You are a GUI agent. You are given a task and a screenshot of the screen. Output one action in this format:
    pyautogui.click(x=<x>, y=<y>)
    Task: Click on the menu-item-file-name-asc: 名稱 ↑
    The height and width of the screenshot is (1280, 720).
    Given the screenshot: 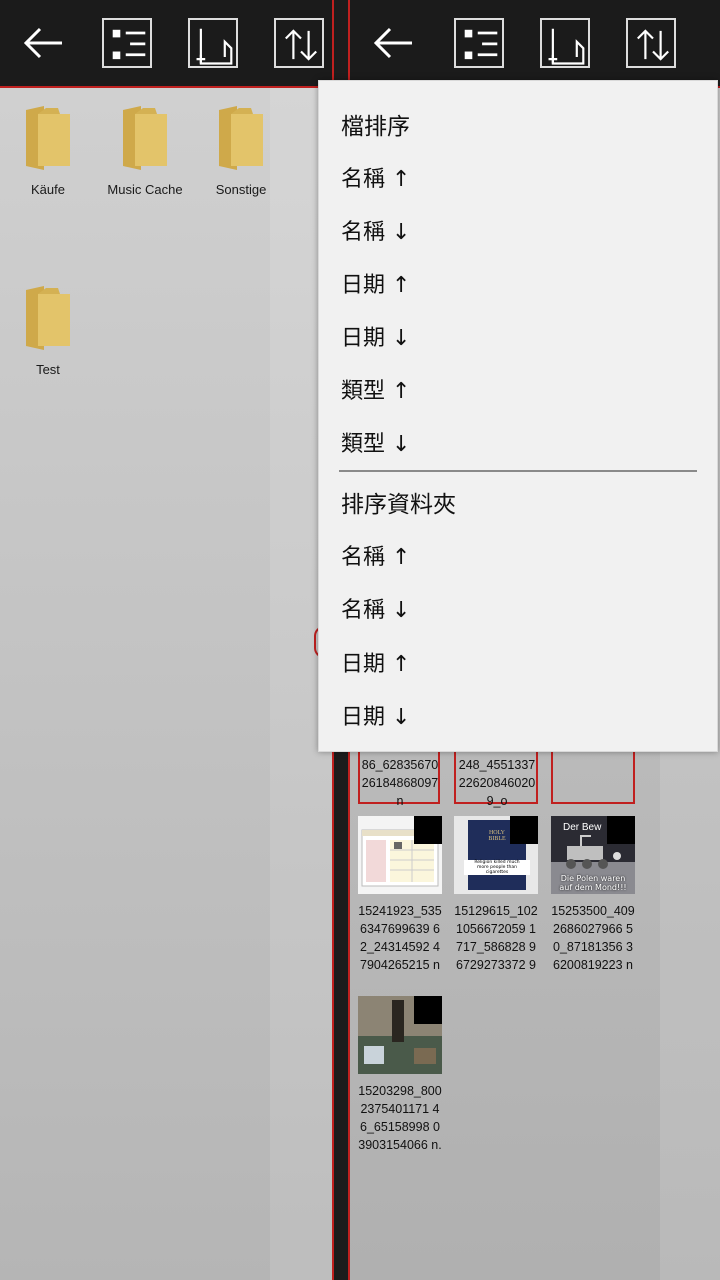 What is the action you would take?
    pyautogui.click(x=375, y=177)
    